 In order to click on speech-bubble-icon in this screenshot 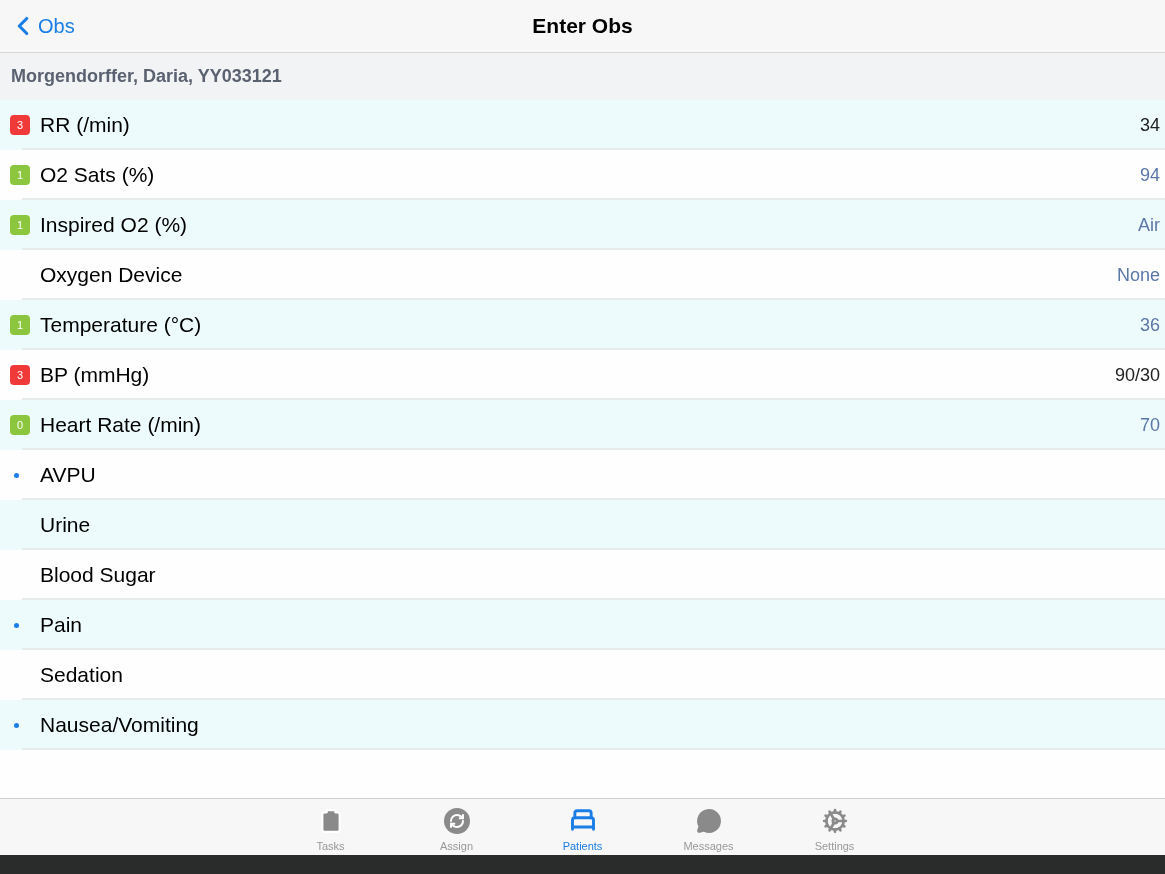, I will do `click(708, 820)`.